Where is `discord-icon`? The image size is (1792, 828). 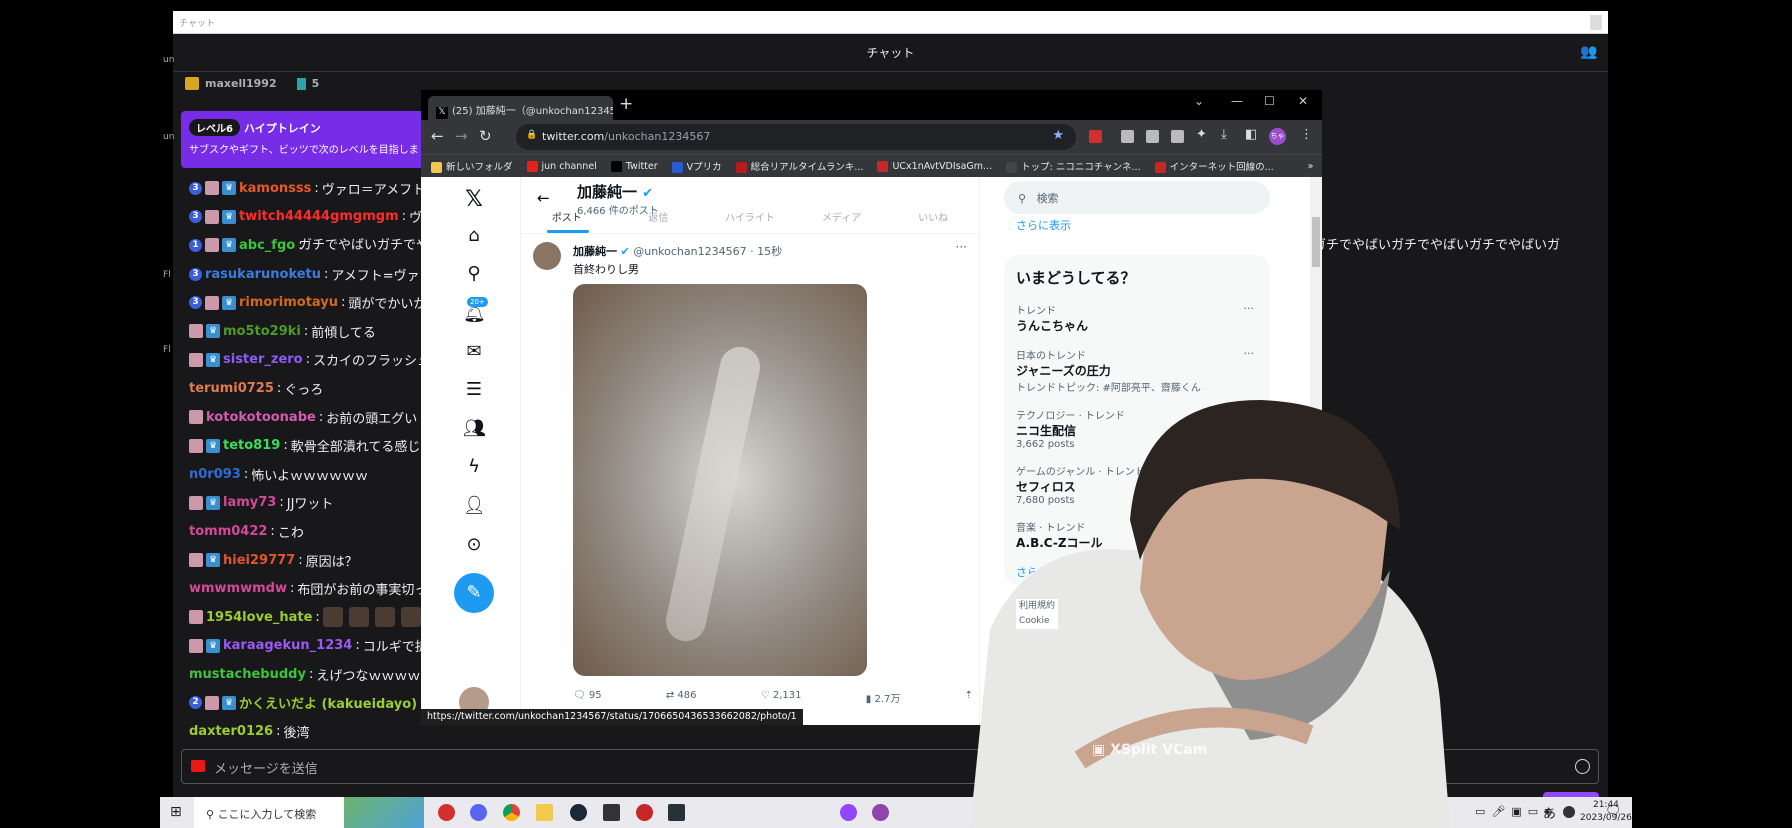 discord-icon is located at coordinates (478, 812).